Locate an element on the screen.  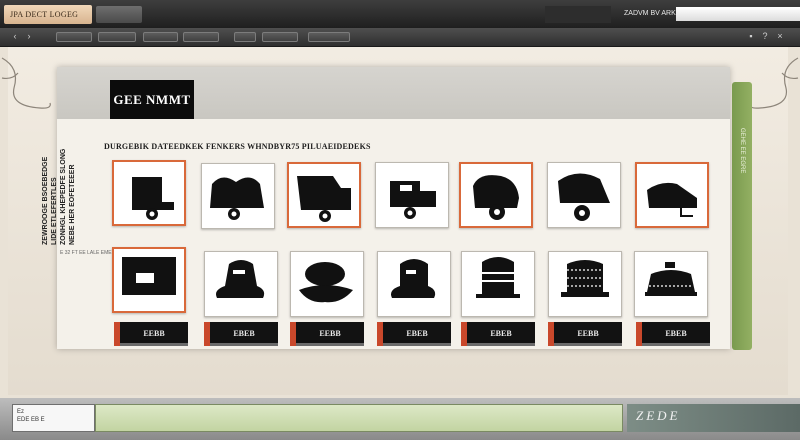
search-field is located at coordinates (738, 14).